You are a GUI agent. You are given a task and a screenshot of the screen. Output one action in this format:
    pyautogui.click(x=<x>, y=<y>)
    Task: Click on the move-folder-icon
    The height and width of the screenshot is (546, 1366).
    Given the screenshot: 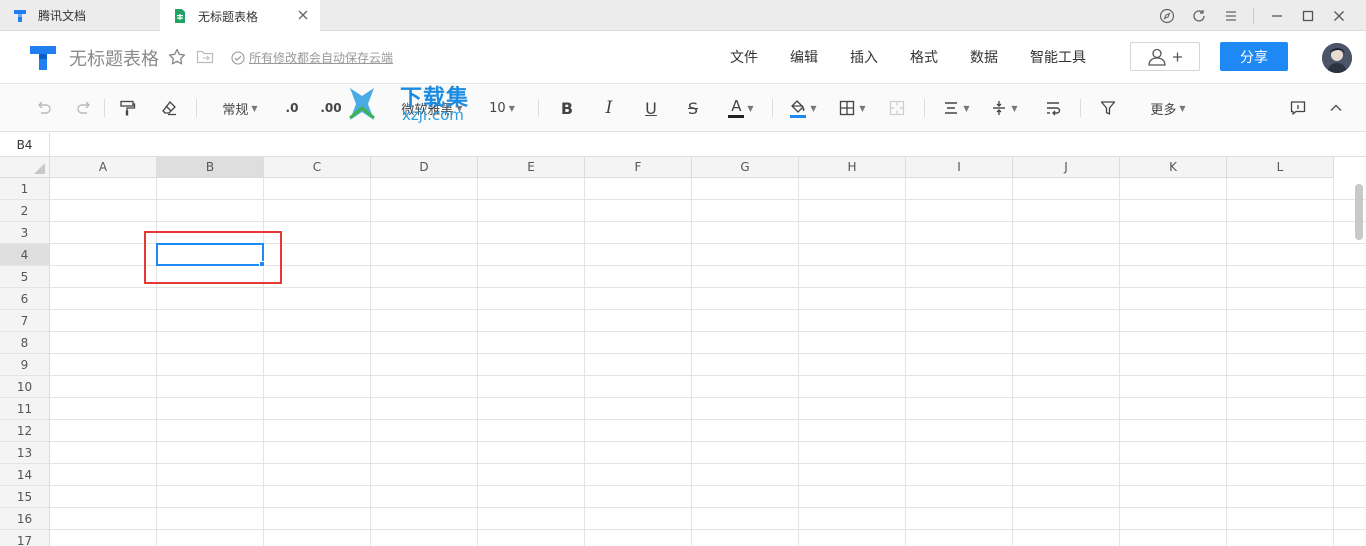 What is the action you would take?
    pyautogui.click(x=205, y=57)
    